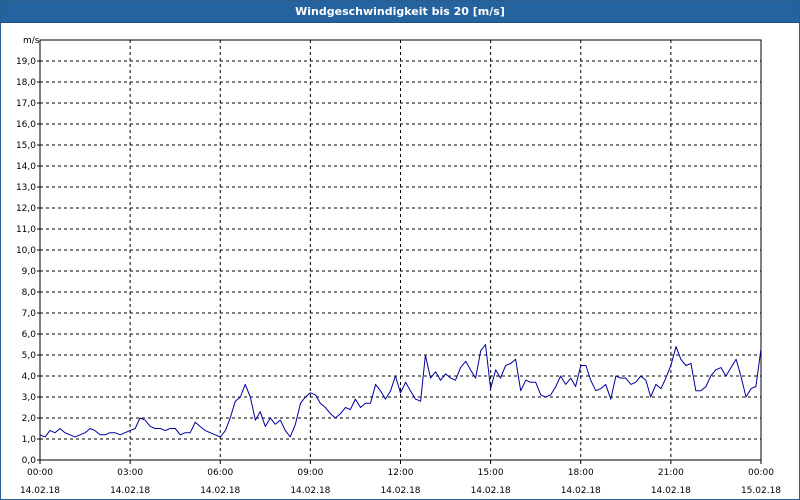 The image size is (800, 500). I want to click on y-tick-label: 8,0, so click(29, 293).